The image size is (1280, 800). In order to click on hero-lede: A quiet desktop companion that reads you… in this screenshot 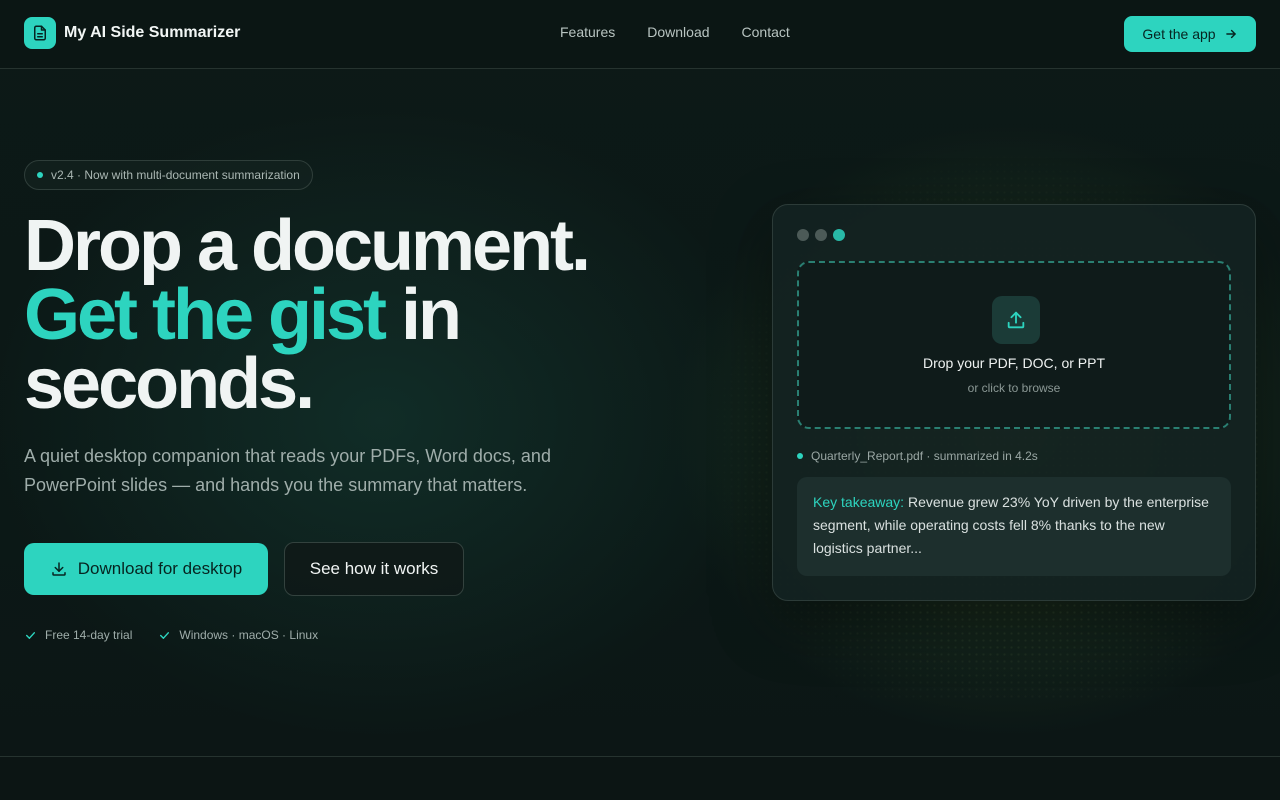, I will do `click(287, 470)`.